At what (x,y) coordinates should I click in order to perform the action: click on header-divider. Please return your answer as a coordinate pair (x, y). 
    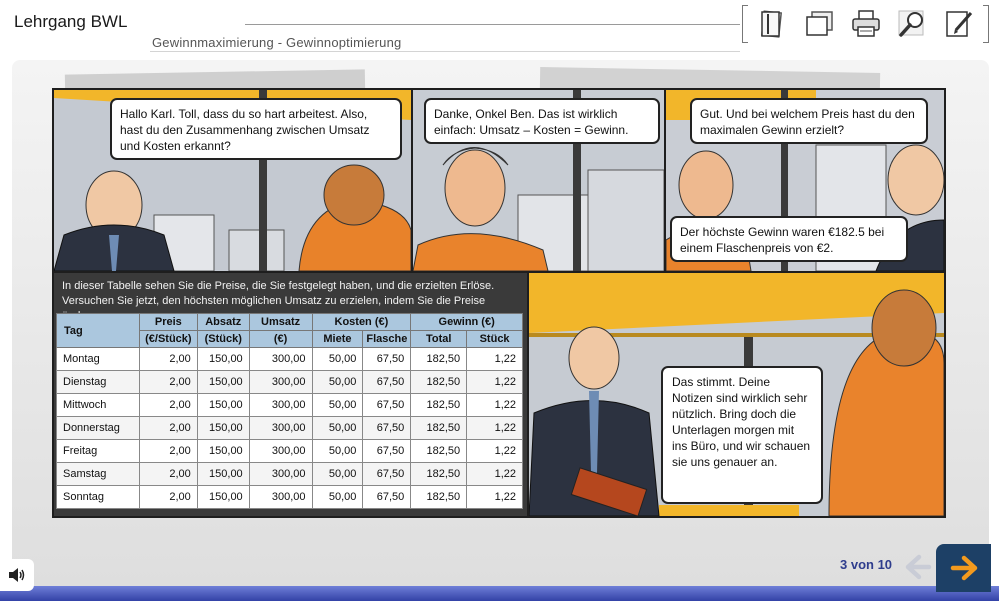
    Looking at the image, I should click on (492, 24).